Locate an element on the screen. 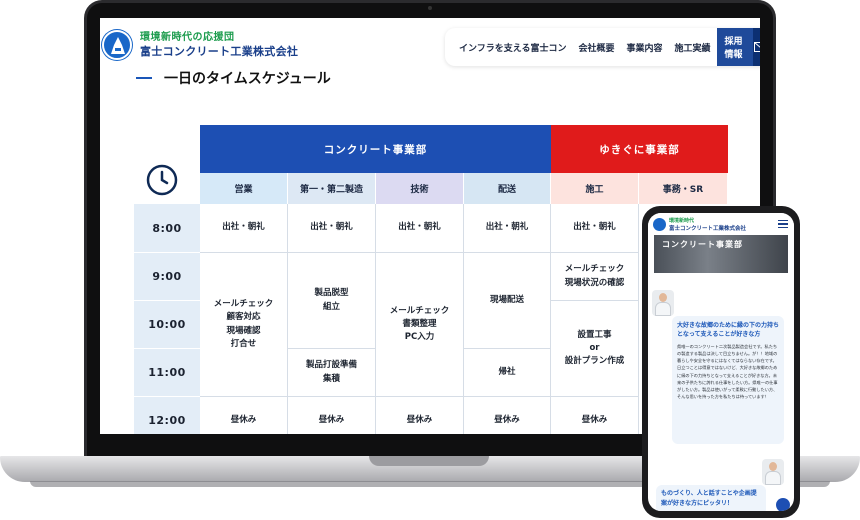 The width and height of the screenshot is (860, 520). page-title: 一日のタイムスケジュール is located at coordinates (233, 78).